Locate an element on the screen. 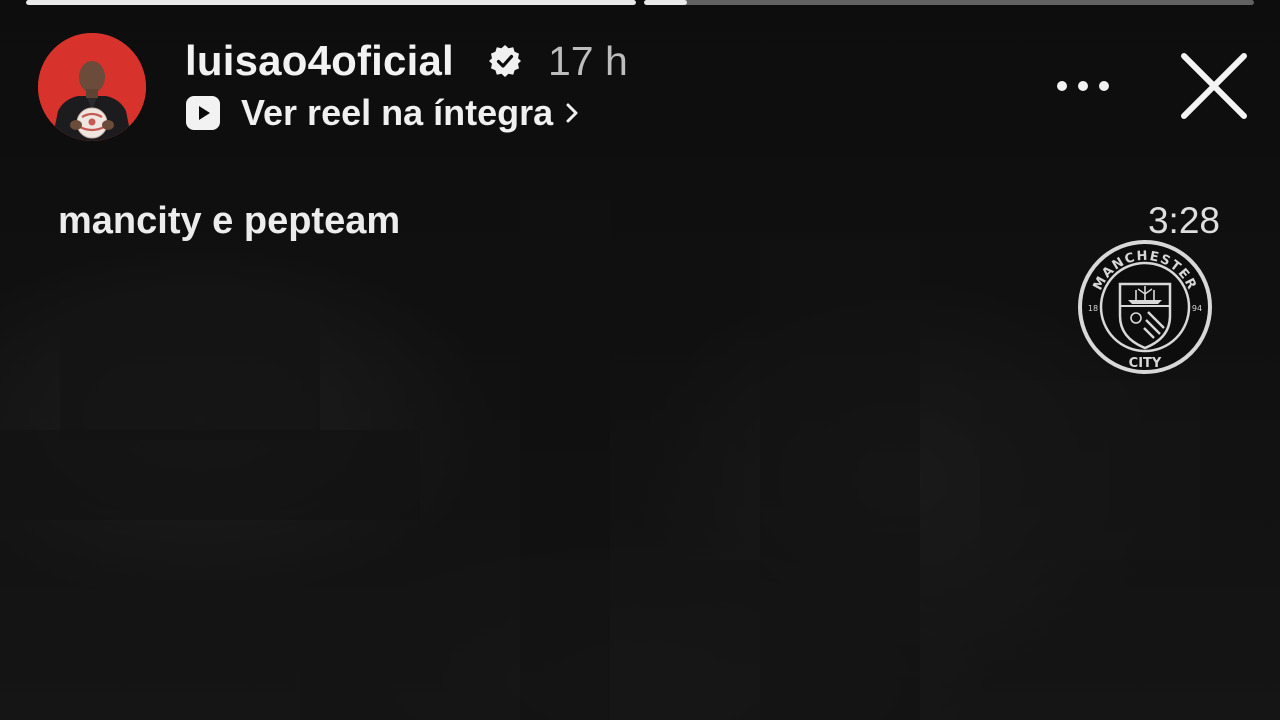 The image size is (1280, 720). crest-bottom-text: CITY is located at coordinates (1145, 363).